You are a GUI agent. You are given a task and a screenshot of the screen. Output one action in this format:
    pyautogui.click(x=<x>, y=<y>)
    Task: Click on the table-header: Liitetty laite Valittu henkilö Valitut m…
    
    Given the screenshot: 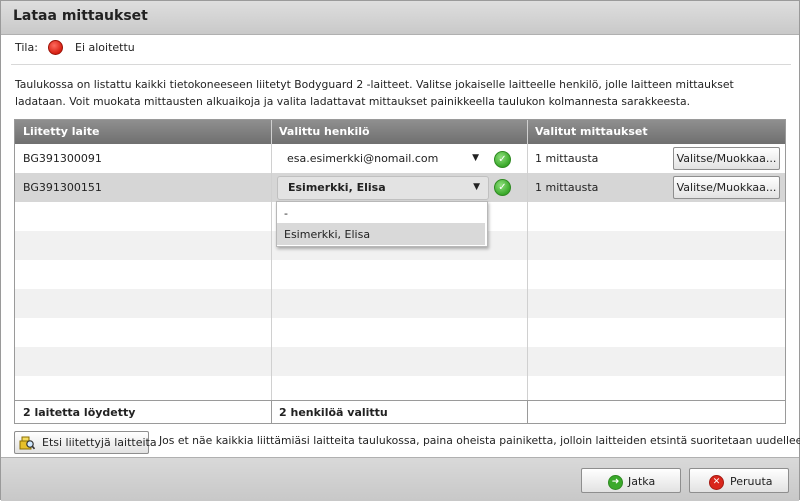 What is the action you would take?
    pyautogui.click(x=400, y=132)
    